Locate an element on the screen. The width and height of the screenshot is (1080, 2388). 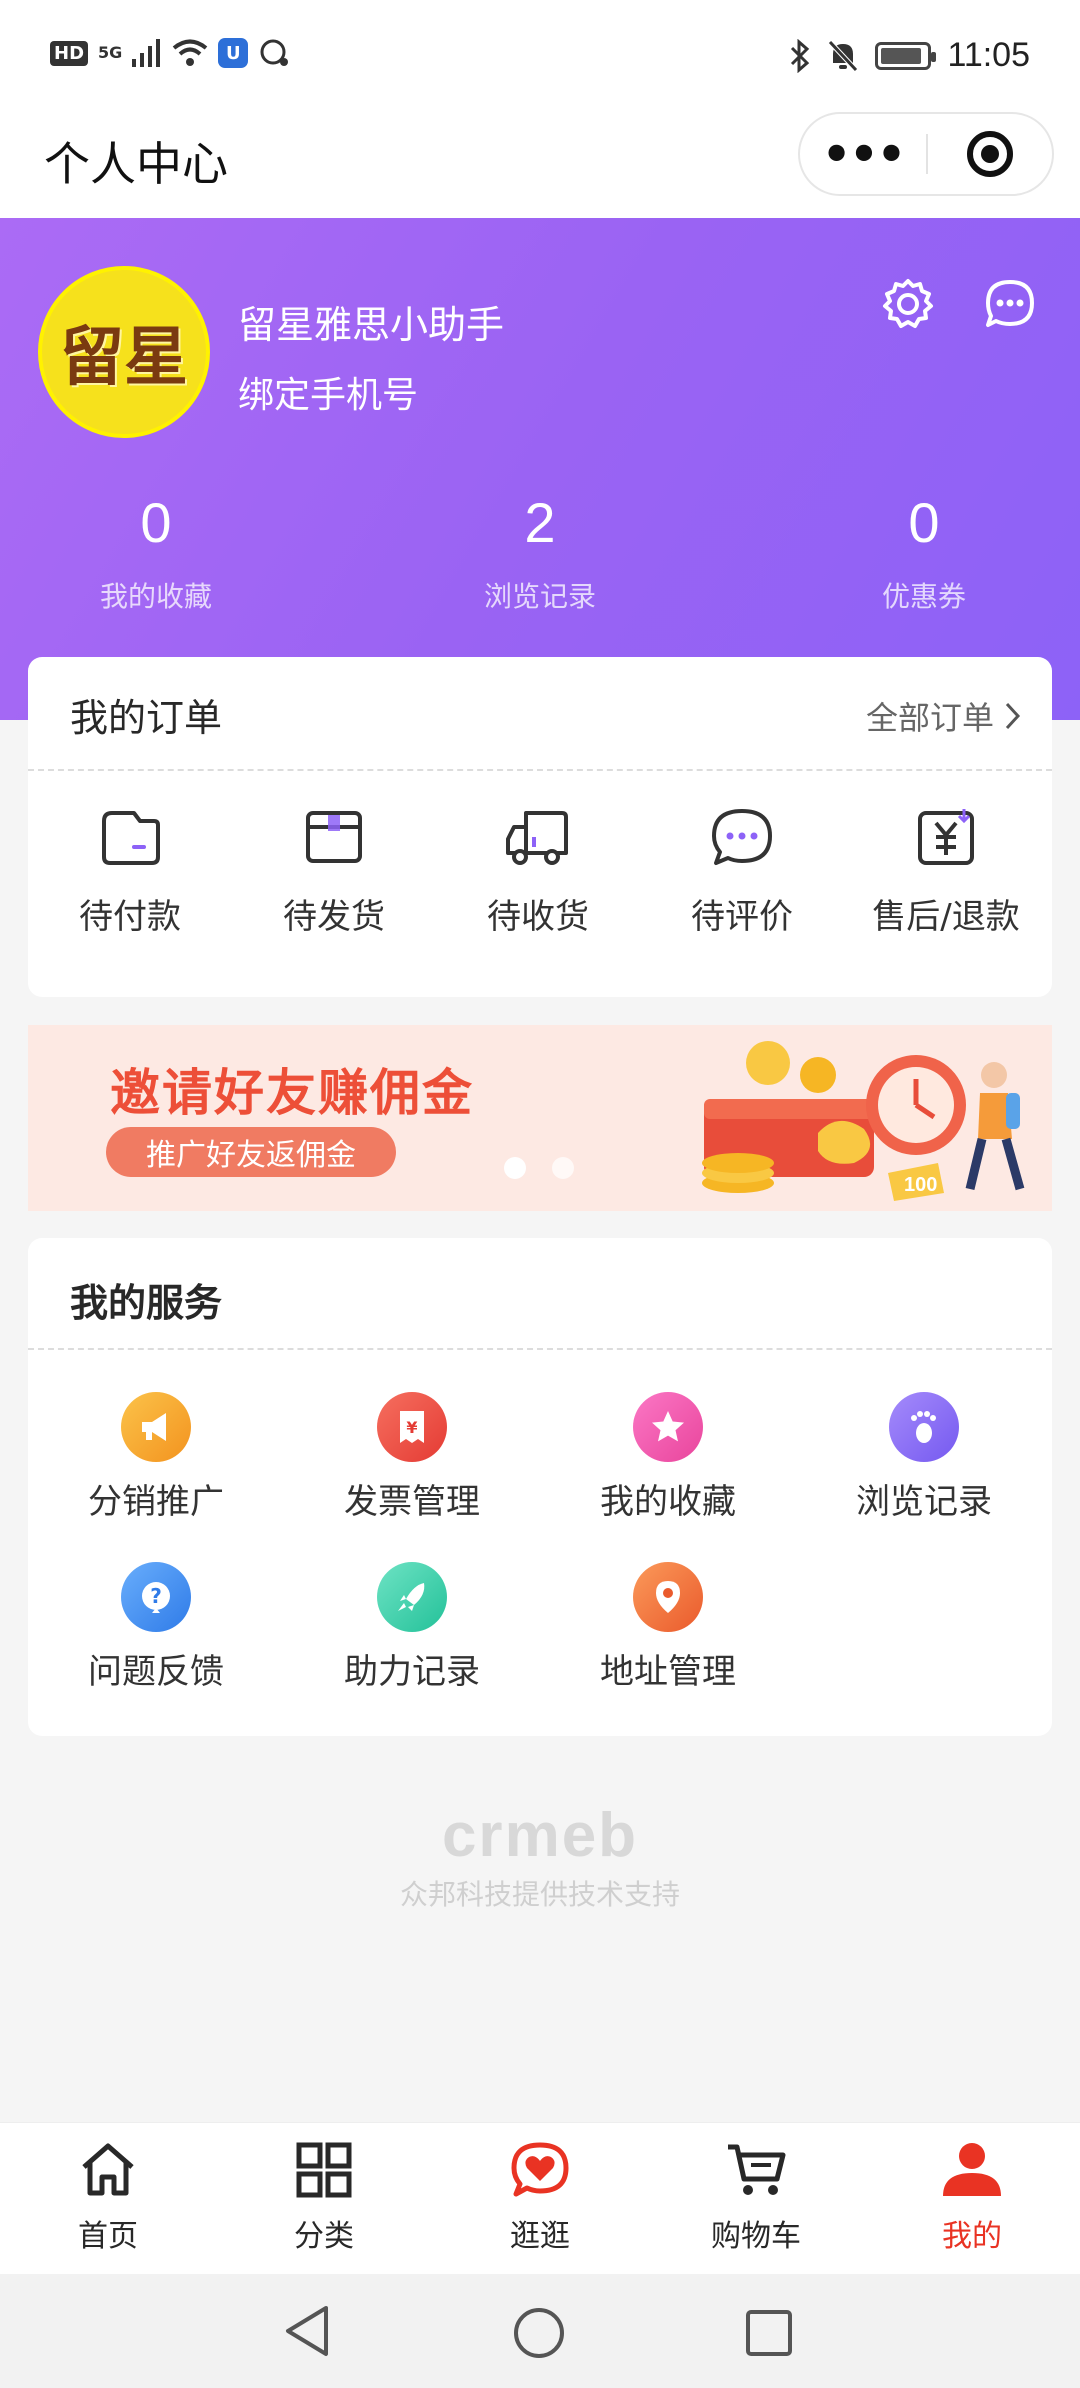
truck-icon is located at coordinates (537, 838).